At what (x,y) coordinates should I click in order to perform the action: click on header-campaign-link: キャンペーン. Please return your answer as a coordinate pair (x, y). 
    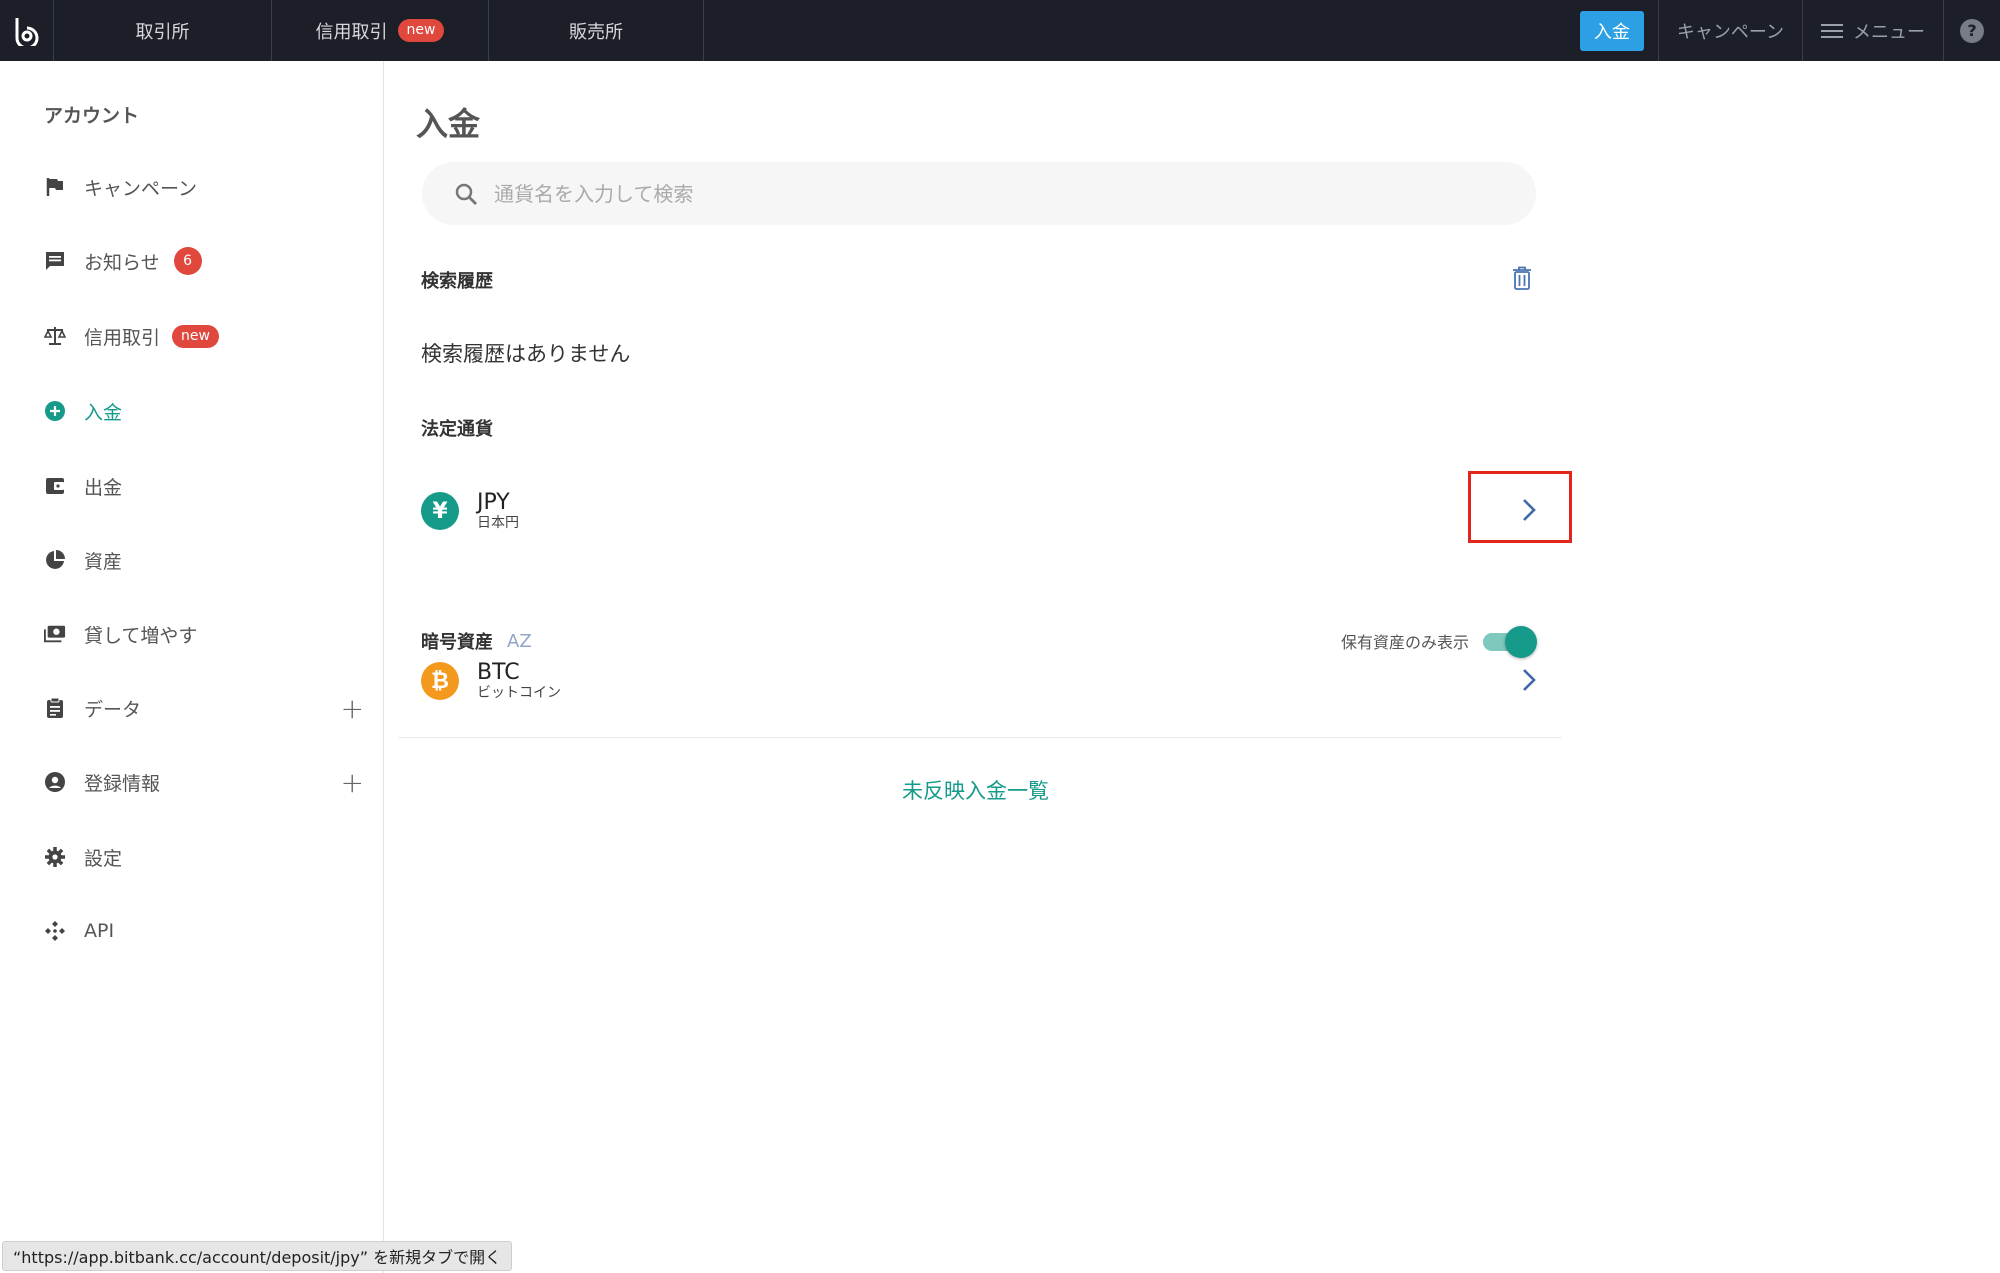
    Looking at the image, I should click on (1731, 30).